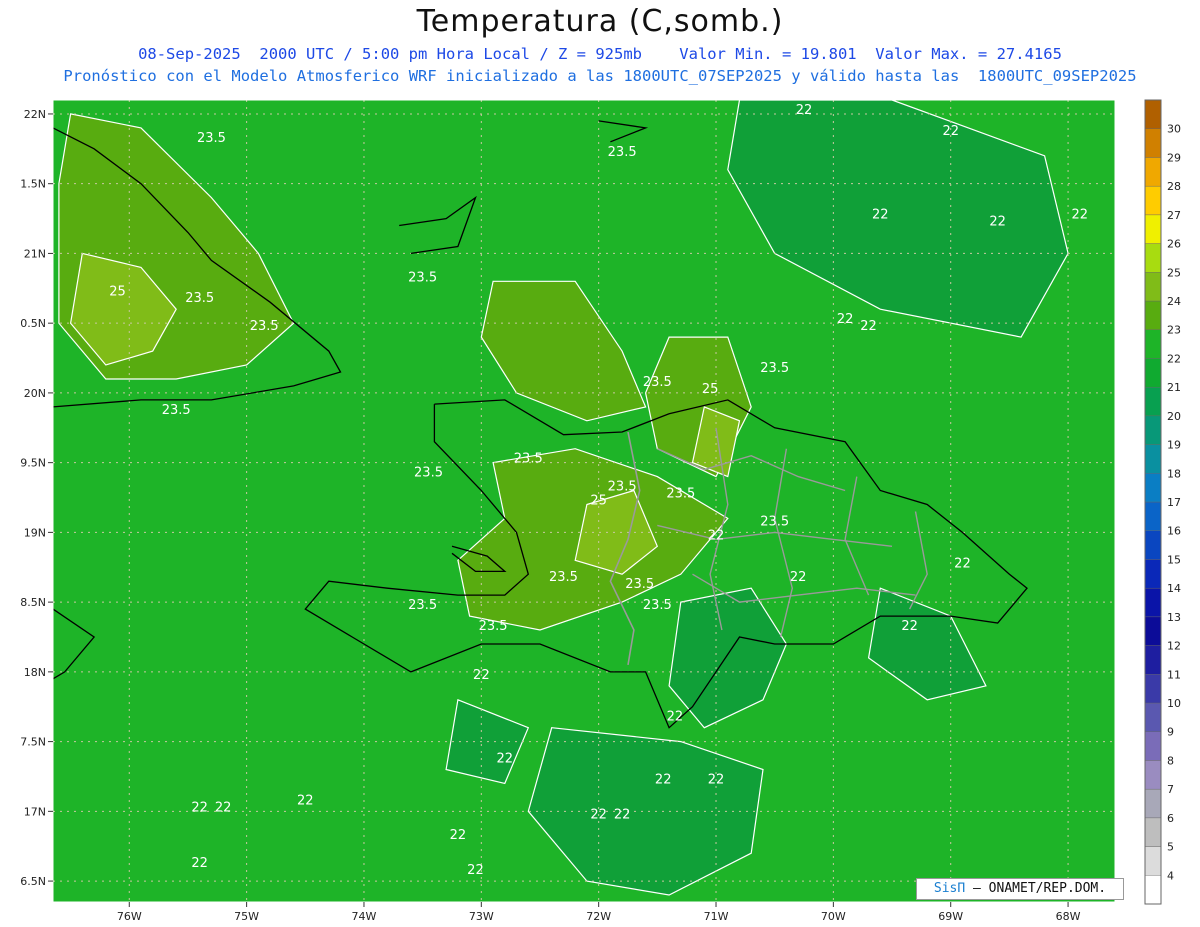 The height and width of the screenshot is (927, 1200). Describe the element at coordinates (1170, 732) in the screenshot. I see `colorbar-label: 9` at that location.